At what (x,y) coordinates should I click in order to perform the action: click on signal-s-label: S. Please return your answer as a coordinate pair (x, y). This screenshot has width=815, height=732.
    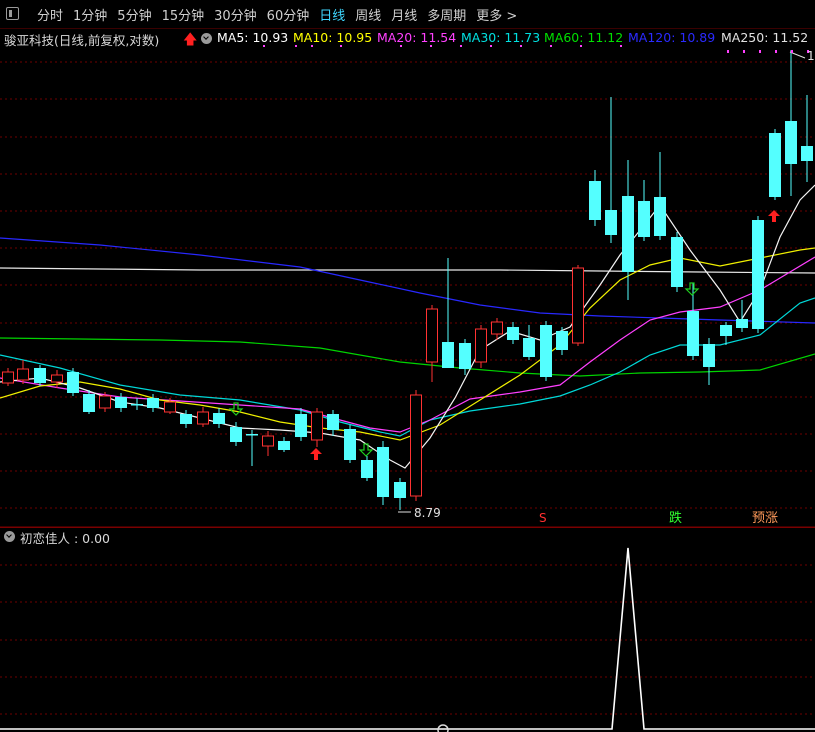
    Looking at the image, I should click on (543, 518).